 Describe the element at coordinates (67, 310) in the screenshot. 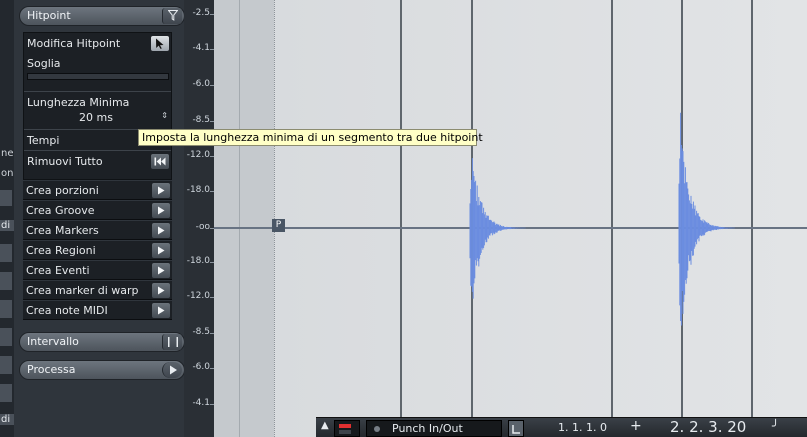

I see `action-label: Crea note MIDI` at that location.